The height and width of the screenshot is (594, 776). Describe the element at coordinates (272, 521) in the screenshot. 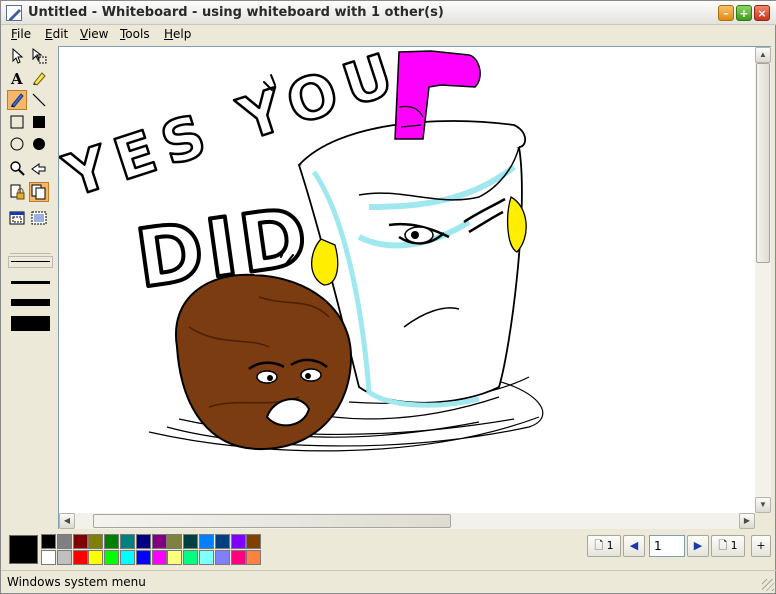

I see `horizontal-scroll-thumb` at that location.